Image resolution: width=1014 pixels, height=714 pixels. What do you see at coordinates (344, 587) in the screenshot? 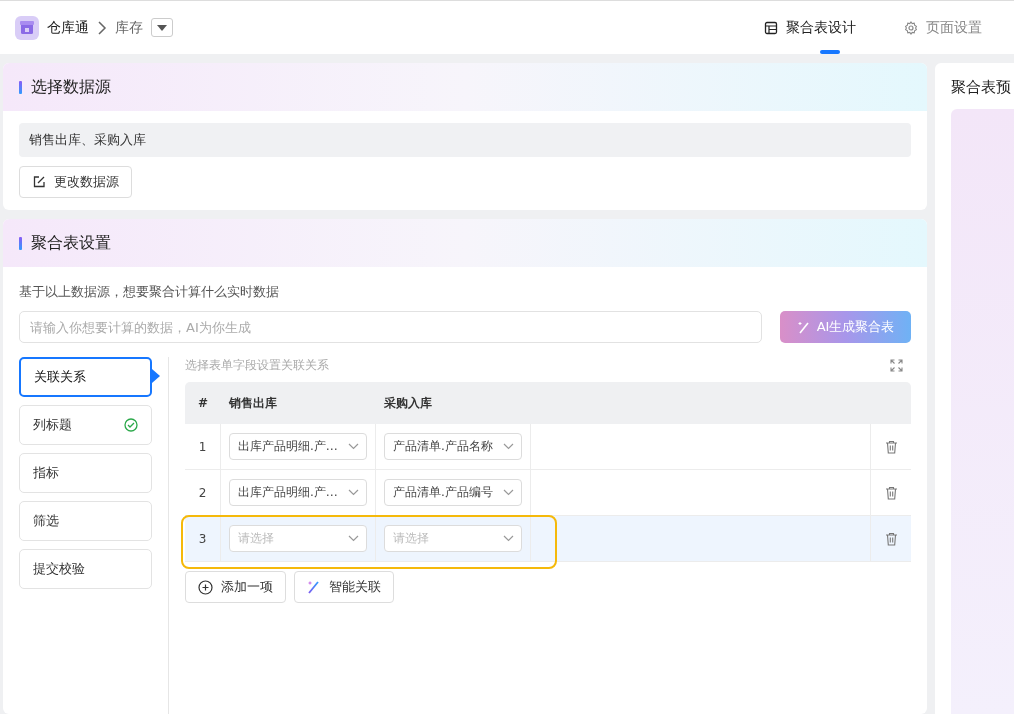
I see `smart-relate-button: 智能关联` at bounding box center [344, 587].